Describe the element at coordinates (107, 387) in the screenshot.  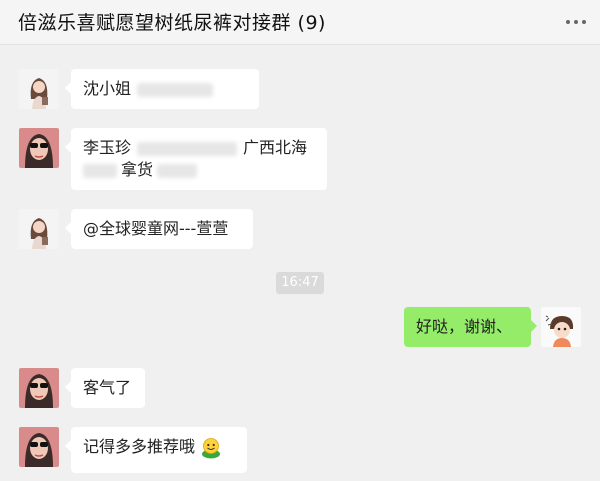
I see `message-text: 客气了` at that location.